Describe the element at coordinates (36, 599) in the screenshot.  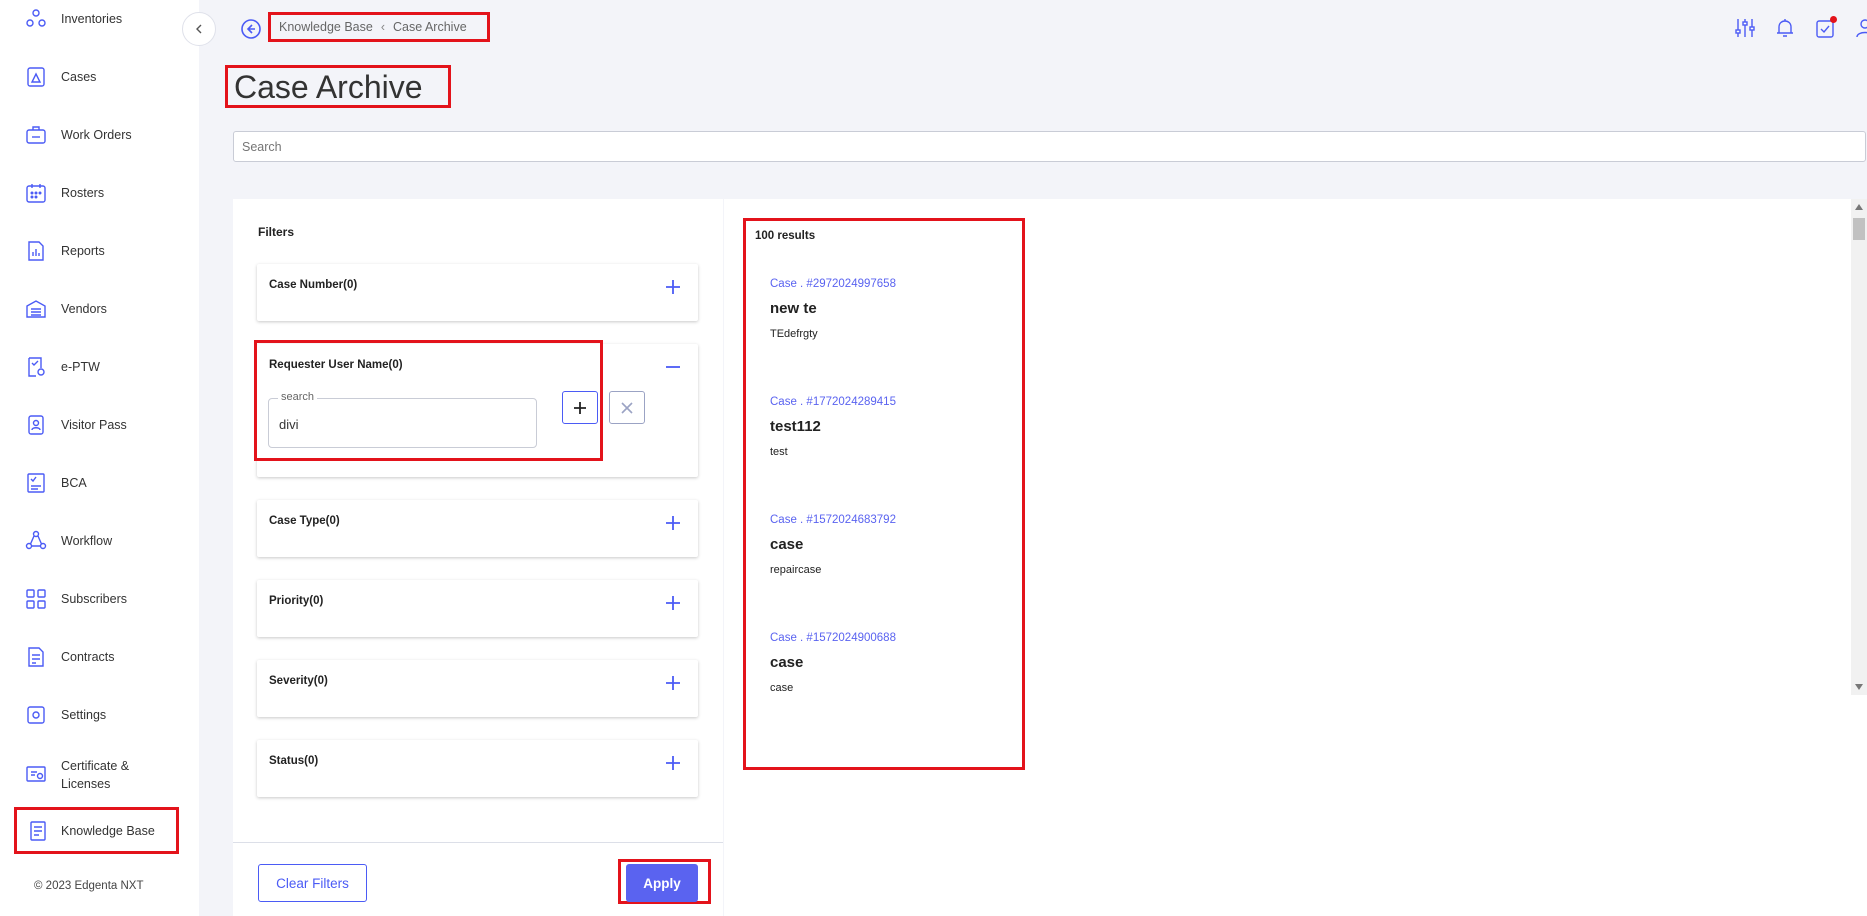
I see `subscribers-icon` at that location.